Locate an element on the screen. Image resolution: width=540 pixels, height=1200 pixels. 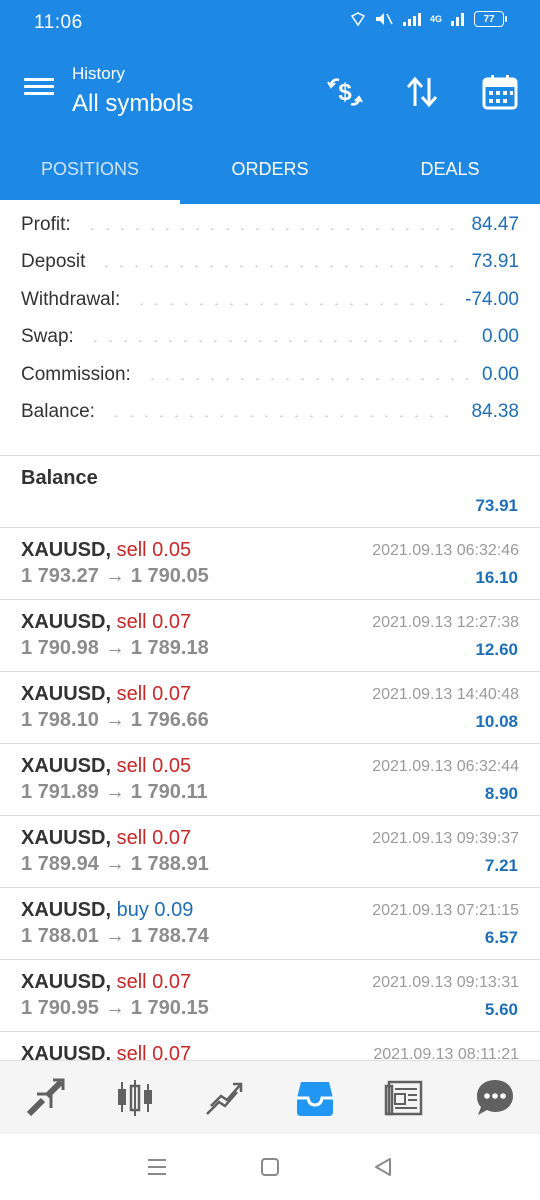
battery-icon: 77 is located at coordinates (490, 19).